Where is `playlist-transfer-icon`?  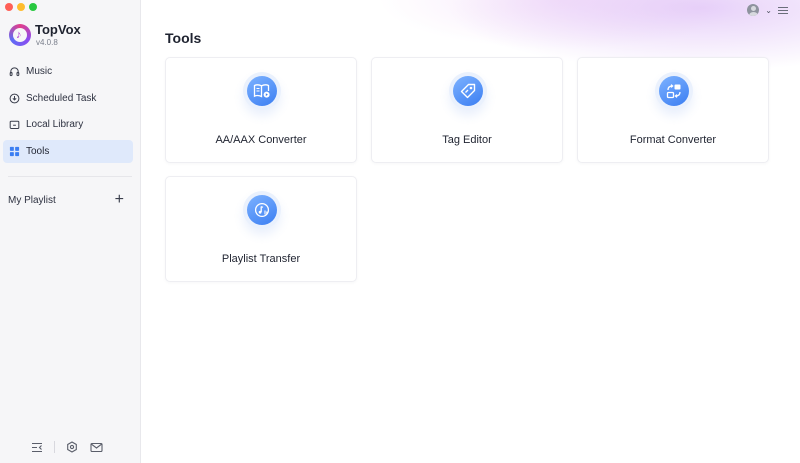
playlist-transfer-icon is located at coordinates (262, 210).